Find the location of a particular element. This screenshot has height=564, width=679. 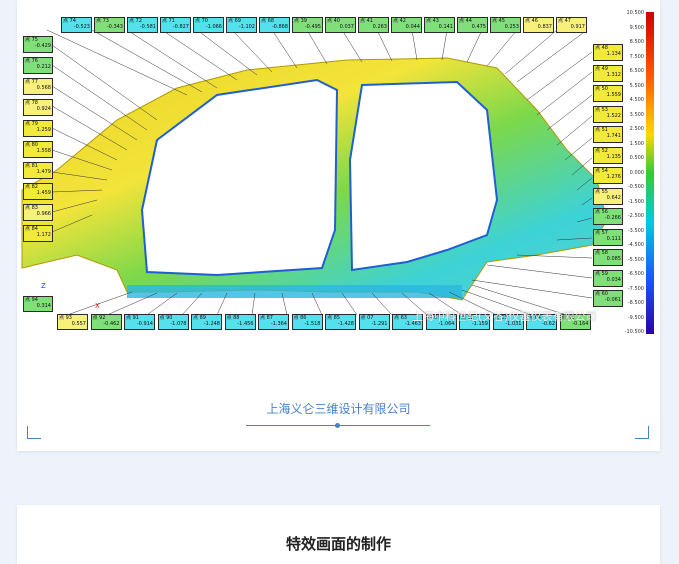

section-heading: 特效画面的制作 is located at coordinates (338, 544).